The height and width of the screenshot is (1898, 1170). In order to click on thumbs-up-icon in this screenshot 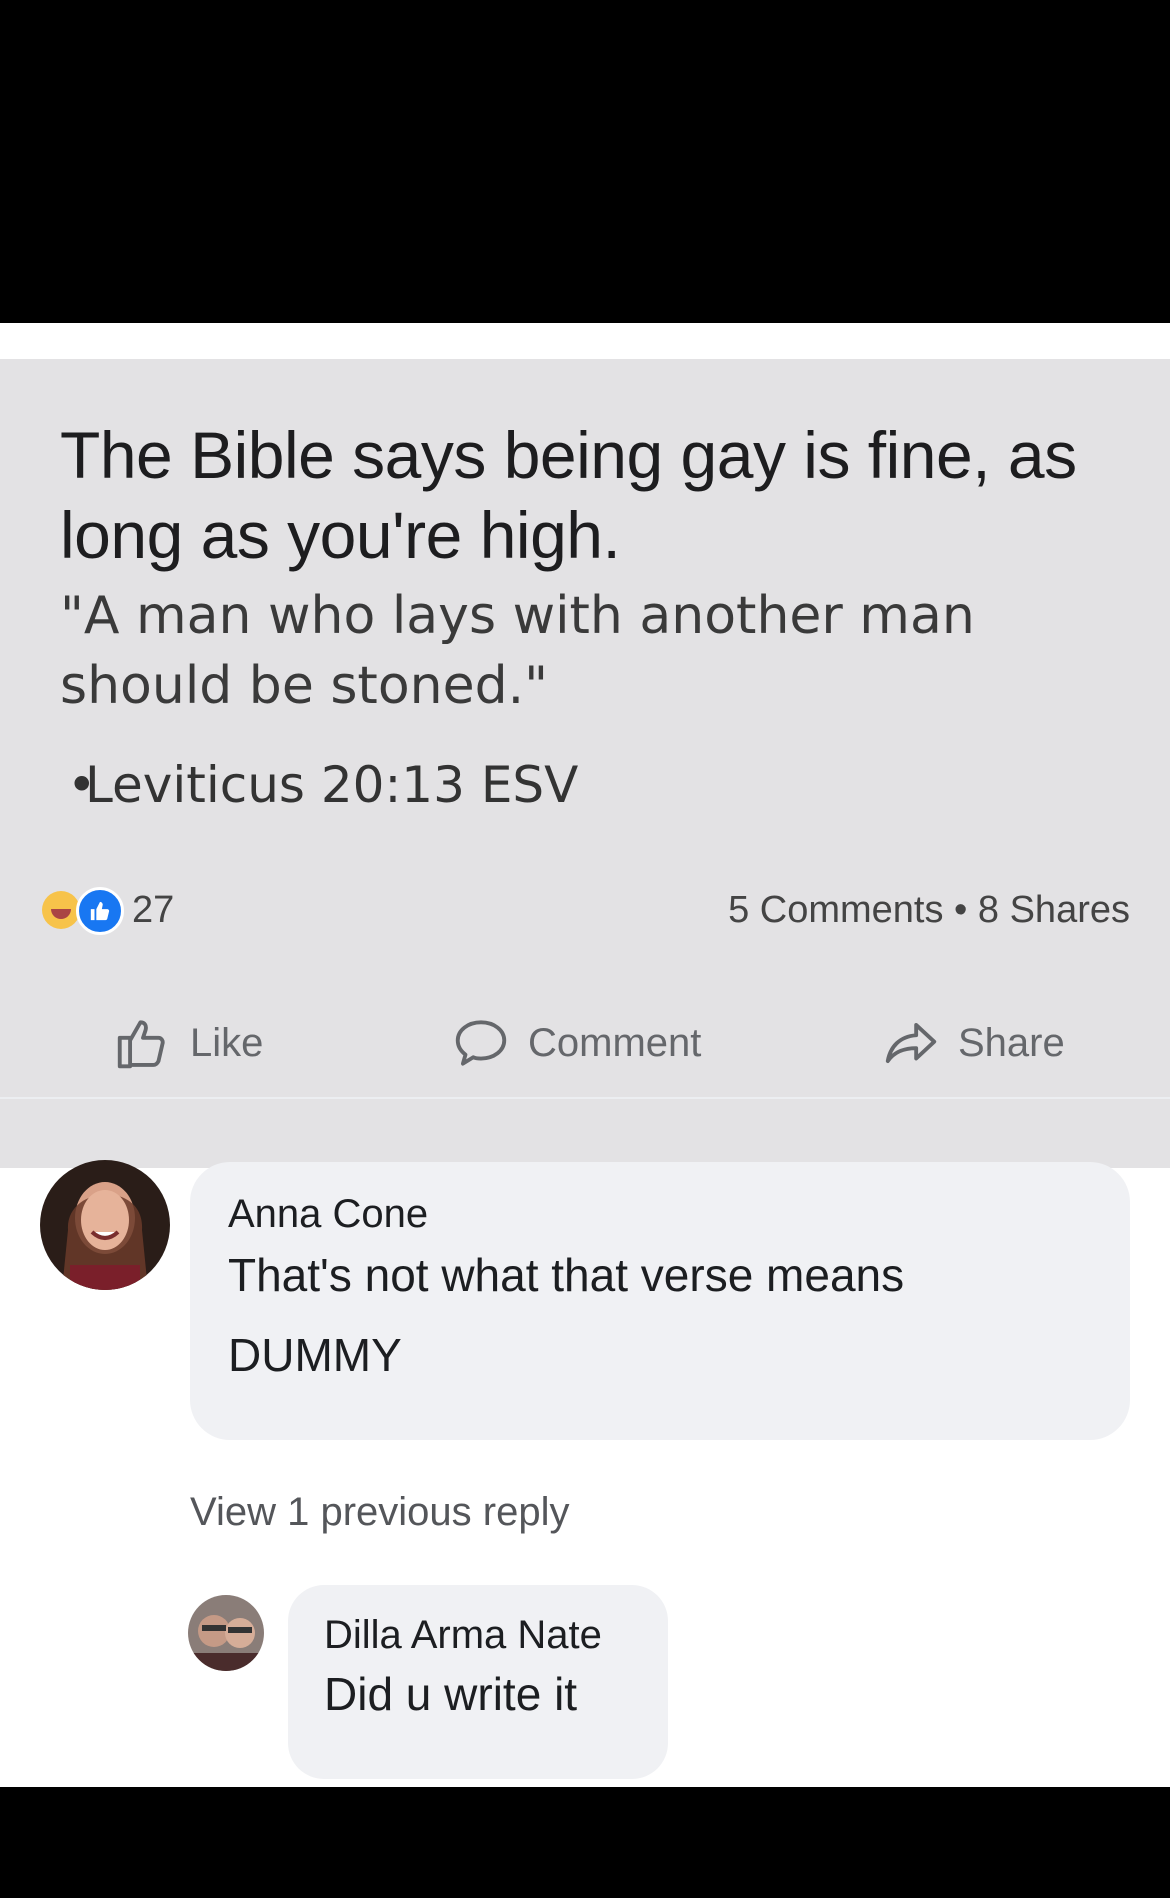, I will do `click(141, 1044)`.